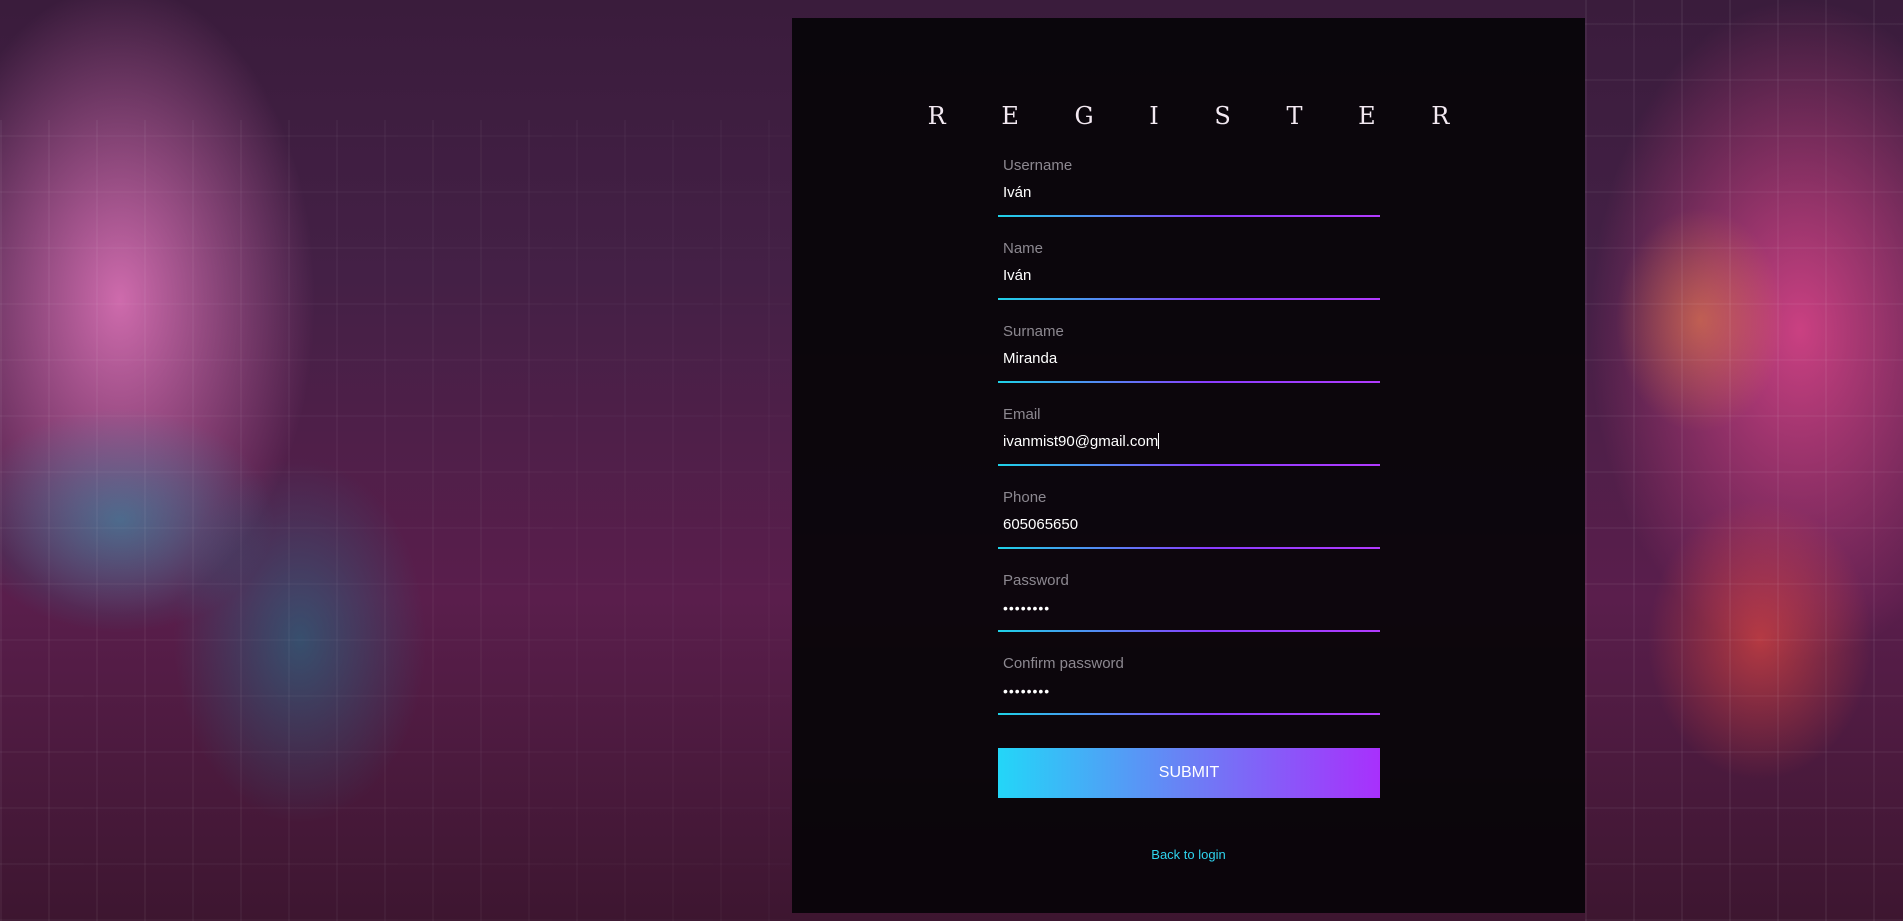  What do you see at coordinates (1189, 714) in the screenshot?
I see `confirm-password-underline` at bounding box center [1189, 714].